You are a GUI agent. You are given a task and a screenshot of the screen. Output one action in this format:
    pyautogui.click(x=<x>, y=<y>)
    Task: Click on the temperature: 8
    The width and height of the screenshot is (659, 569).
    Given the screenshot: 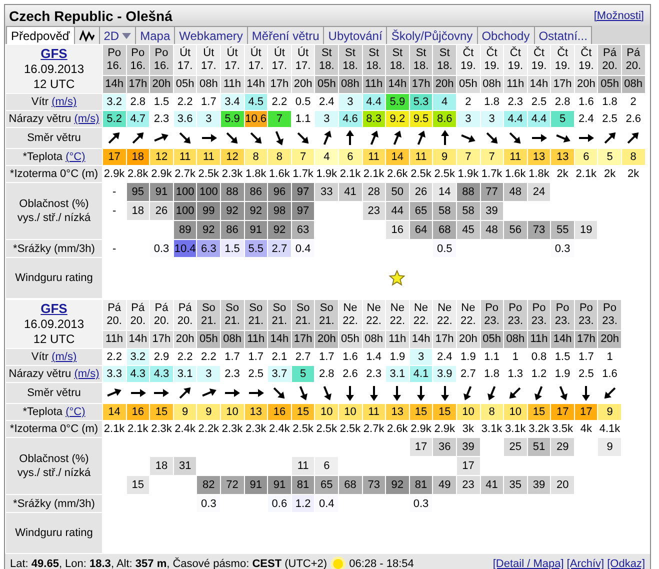 What is the action you would take?
    pyautogui.click(x=279, y=157)
    